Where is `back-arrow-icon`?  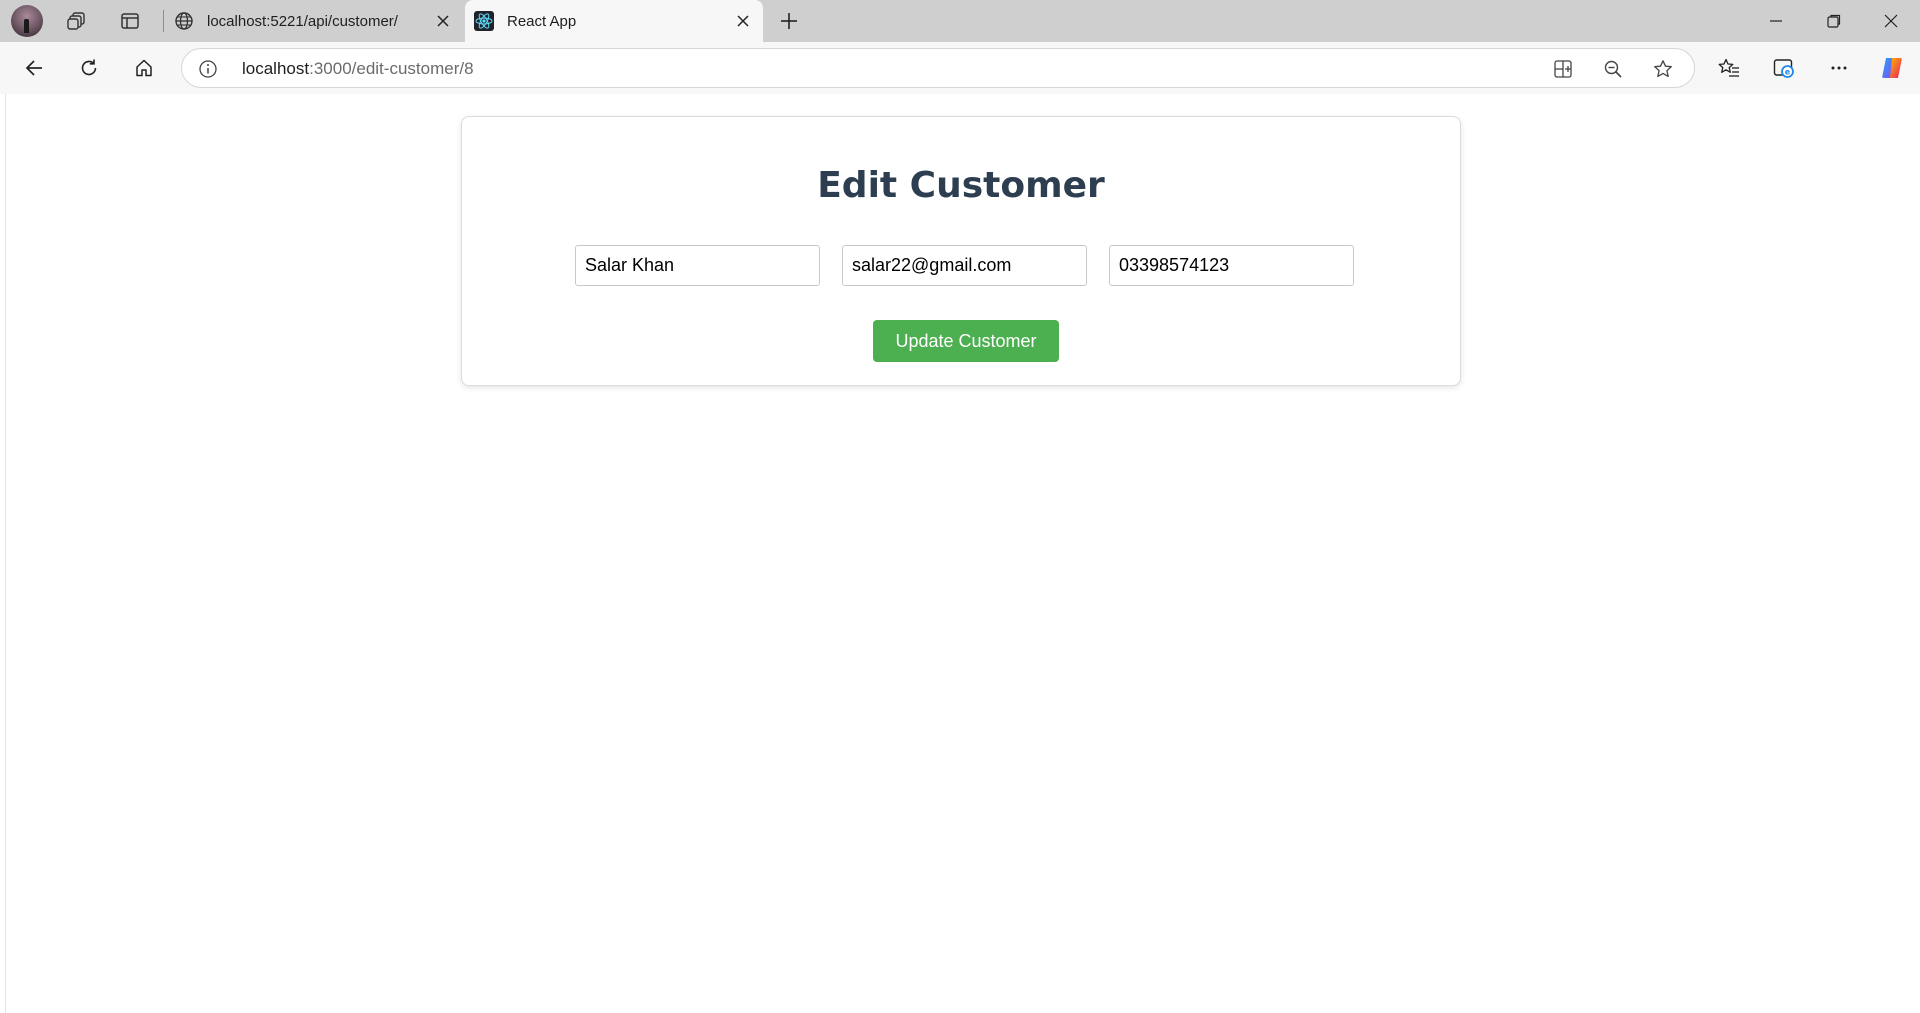 back-arrow-icon is located at coordinates (34, 68).